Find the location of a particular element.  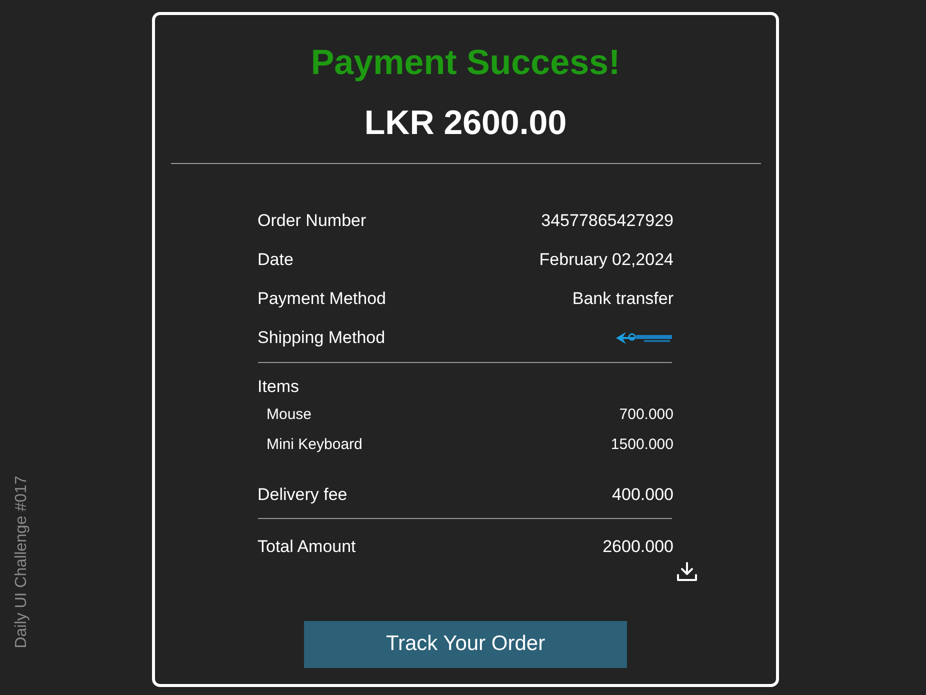

detail-label: Shipping Method is located at coordinates (322, 338).